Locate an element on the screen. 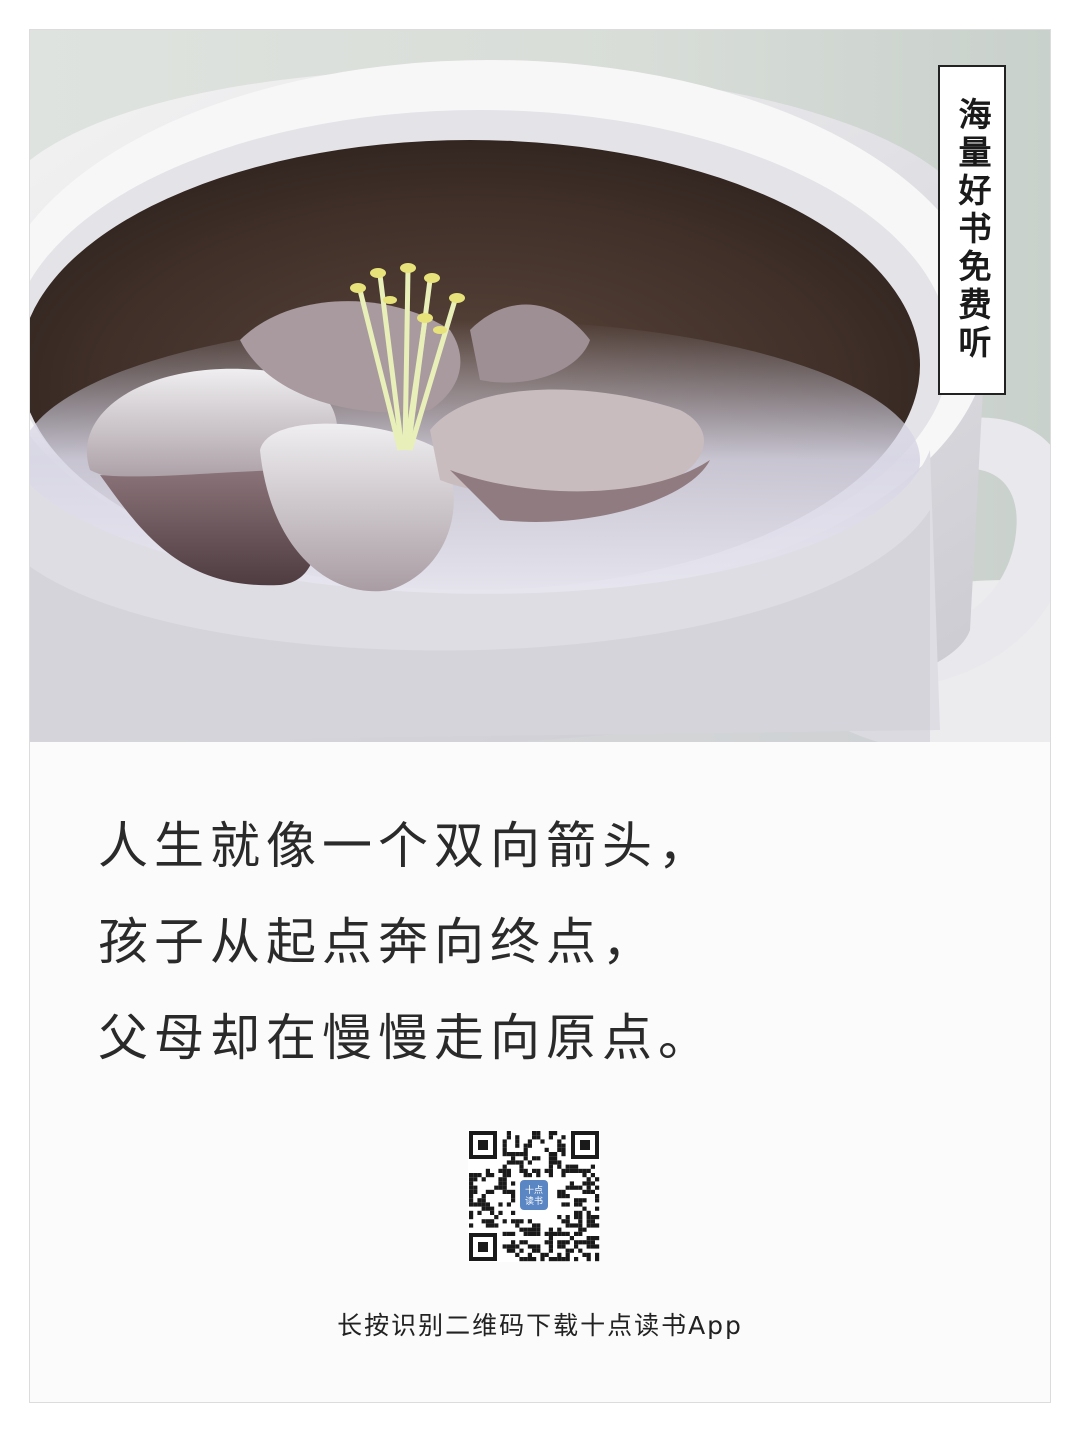 The image size is (1080, 1433). qr-logo-text-1: 十点 is located at coordinates (534, 1190).